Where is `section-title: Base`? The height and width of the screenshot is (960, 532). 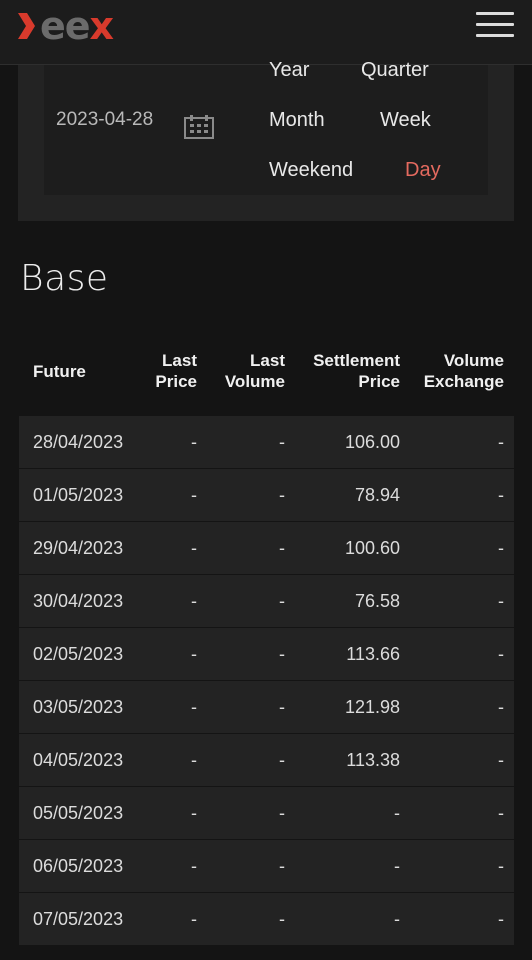 section-title: Base is located at coordinates (64, 278).